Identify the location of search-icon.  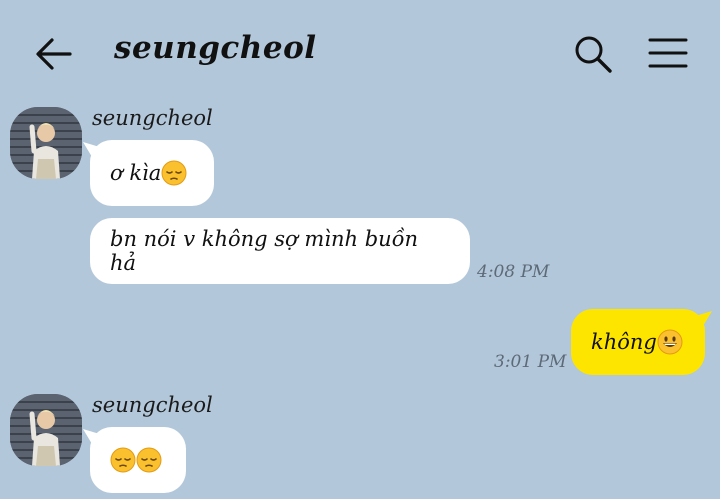
(593, 54).